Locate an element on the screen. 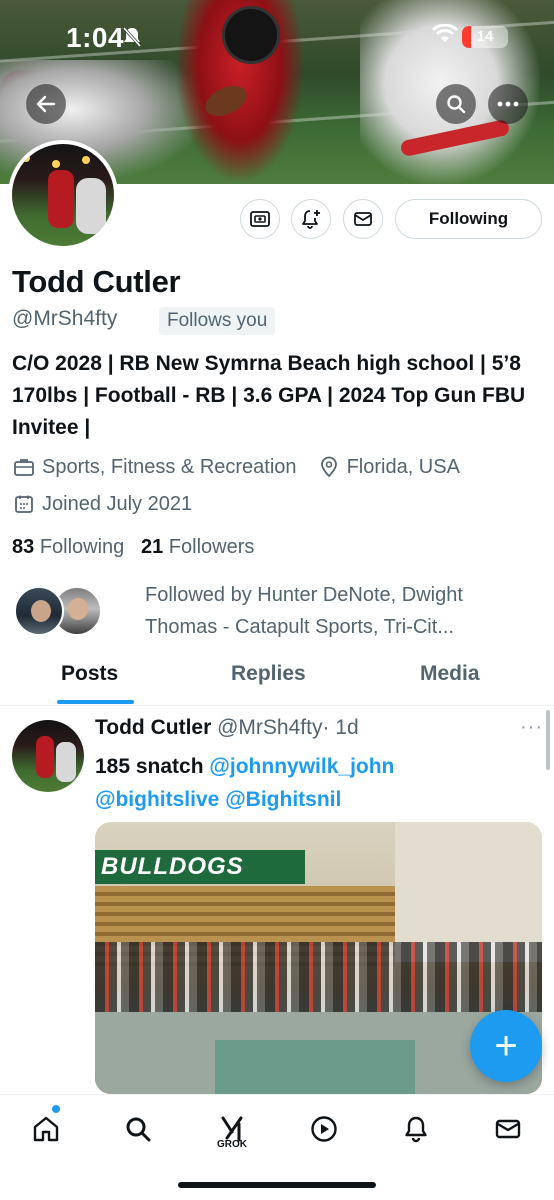 This screenshot has height=1200, width=554. more-button is located at coordinates (508, 104).